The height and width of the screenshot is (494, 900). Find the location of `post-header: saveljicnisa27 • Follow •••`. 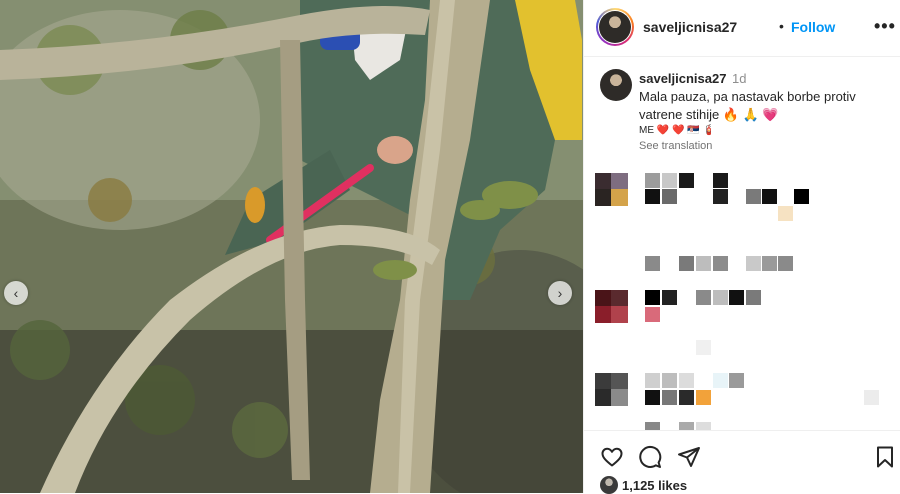

post-header: saveljicnisa27 • Follow ••• is located at coordinates (742, 28).